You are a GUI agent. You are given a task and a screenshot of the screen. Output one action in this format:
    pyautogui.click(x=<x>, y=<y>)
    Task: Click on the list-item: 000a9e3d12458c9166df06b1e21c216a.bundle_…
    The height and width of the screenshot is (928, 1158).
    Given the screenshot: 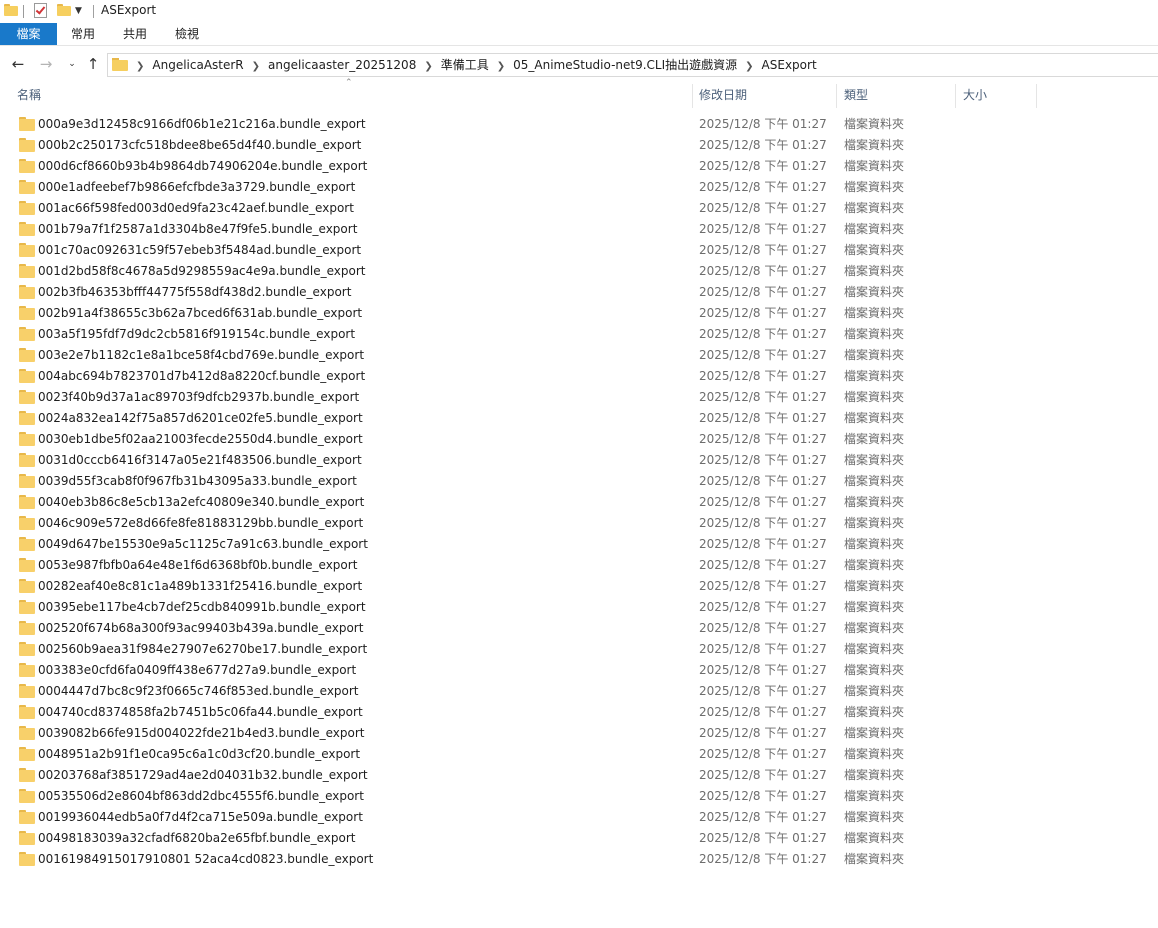 What is the action you would take?
    pyautogui.click(x=500, y=124)
    